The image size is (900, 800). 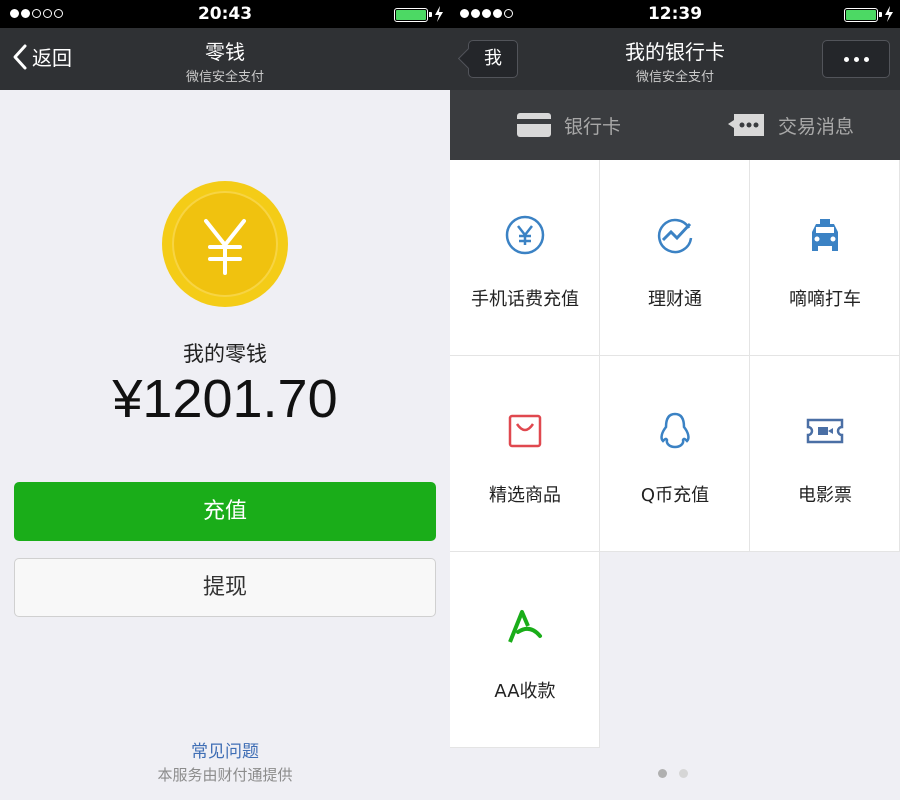 What do you see at coordinates (225, 247) in the screenshot?
I see `yuan-symbol-icon` at bounding box center [225, 247].